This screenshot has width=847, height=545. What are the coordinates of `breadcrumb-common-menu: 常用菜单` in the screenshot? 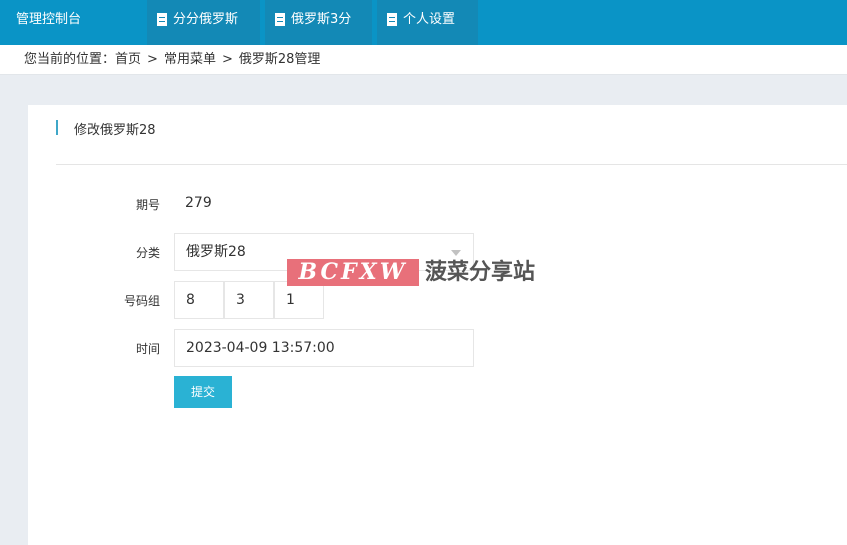 It's located at (190, 59).